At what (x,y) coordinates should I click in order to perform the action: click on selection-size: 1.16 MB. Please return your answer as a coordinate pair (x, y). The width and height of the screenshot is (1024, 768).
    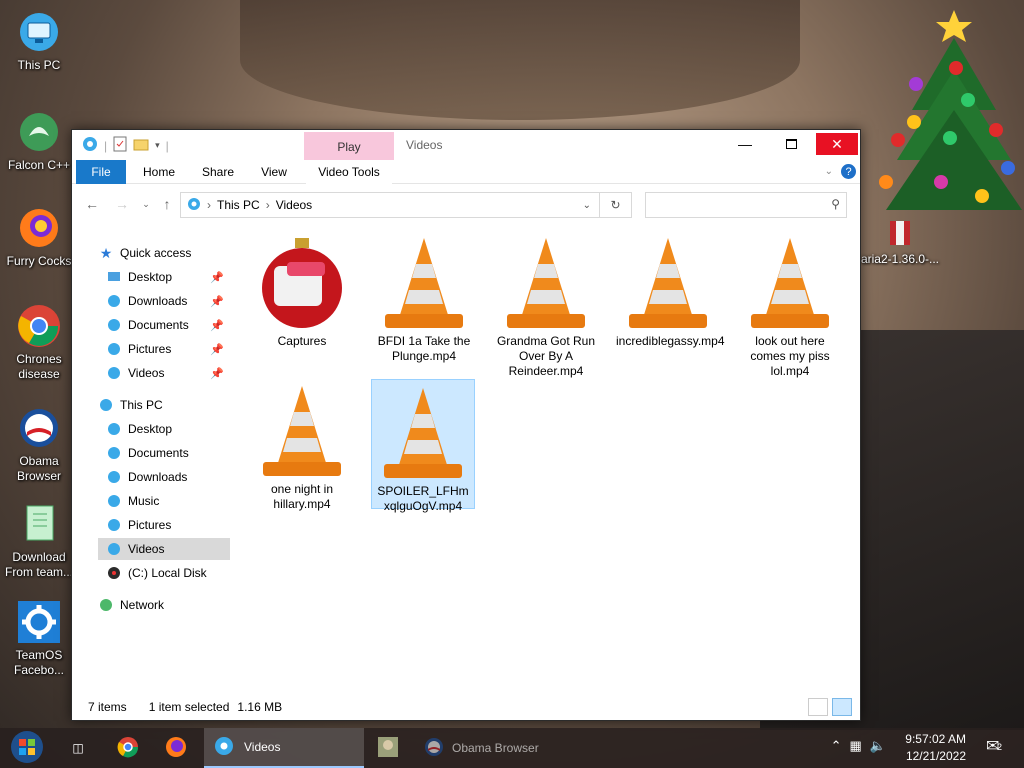
    Looking at the image, I should click on (260, 707).